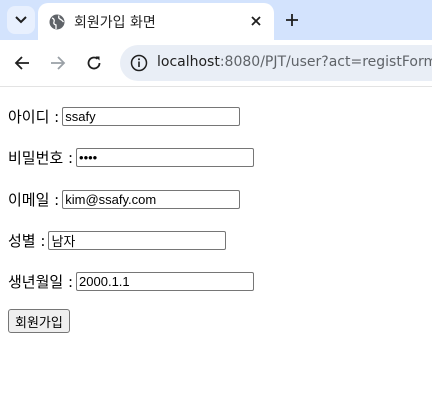 Image resolution: width=432 pixels, height=407 pixels. I want to click on email-input, so click(151, 199).